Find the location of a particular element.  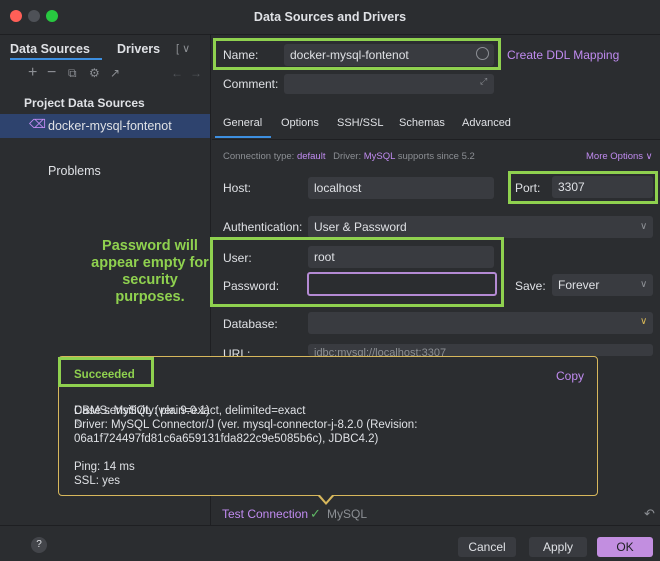

comment-label: Comment: is located at coordinates (251, 84).